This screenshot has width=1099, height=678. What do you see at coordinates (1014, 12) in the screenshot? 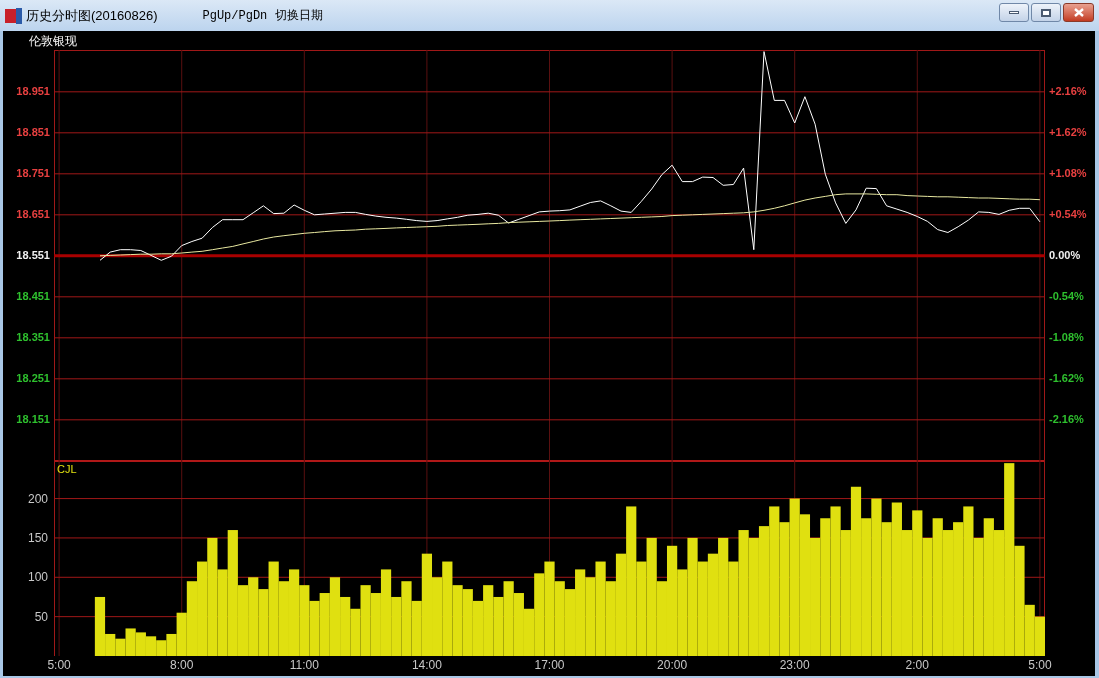
I see `minimize-button` at bounding box center [1014, 12].